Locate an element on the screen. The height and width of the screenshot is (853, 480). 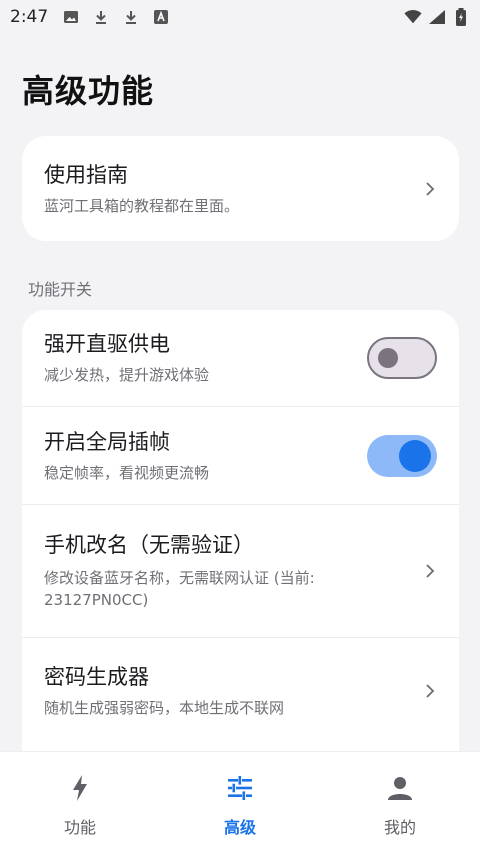
bottom-nav: 功能 高级 我的 is located at coordinates (240, 802).